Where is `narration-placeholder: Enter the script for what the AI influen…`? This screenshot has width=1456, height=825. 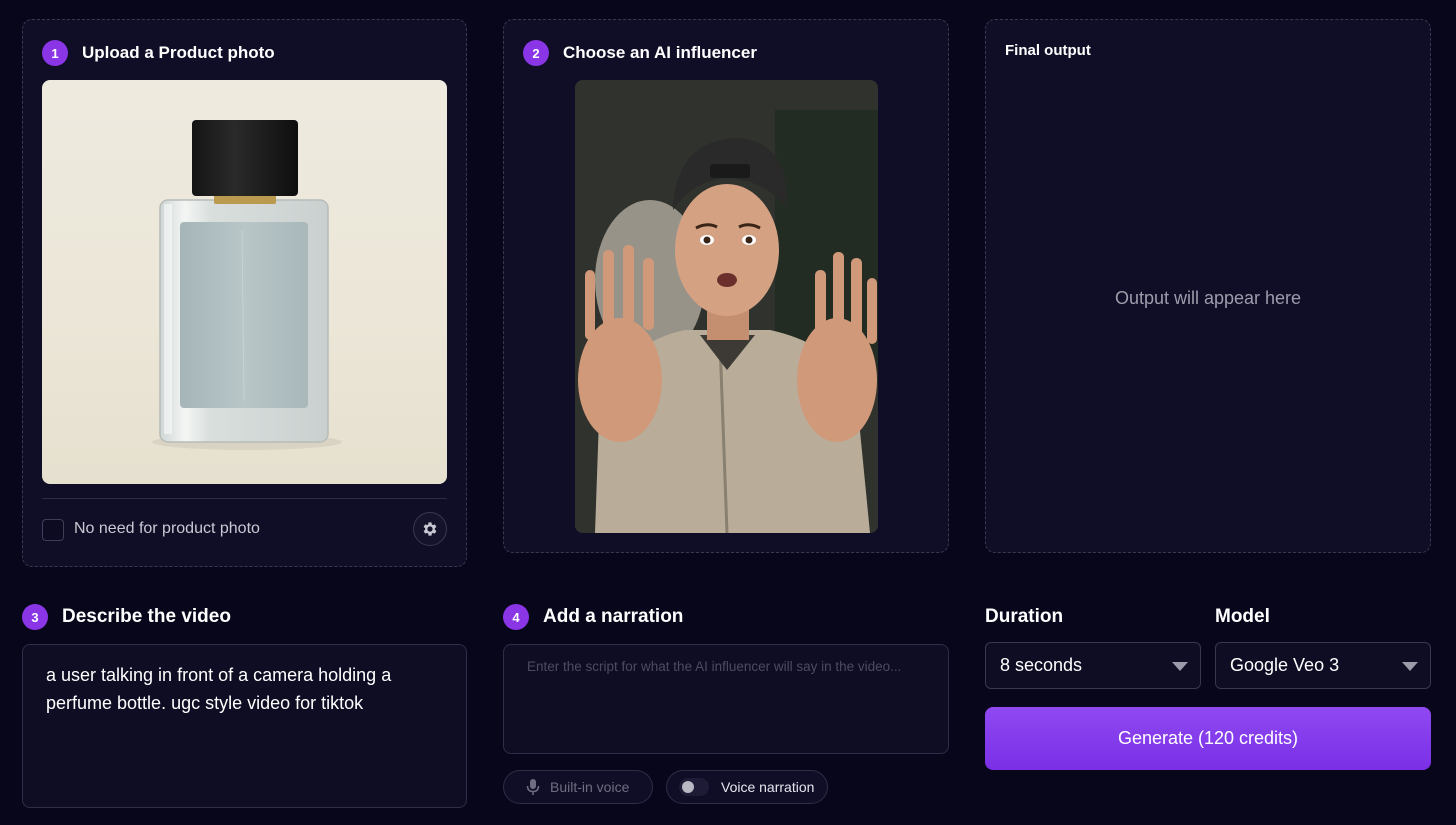
narration-placeholder: Enter the script for what the AI influen… is located at coordinates (714, 666).